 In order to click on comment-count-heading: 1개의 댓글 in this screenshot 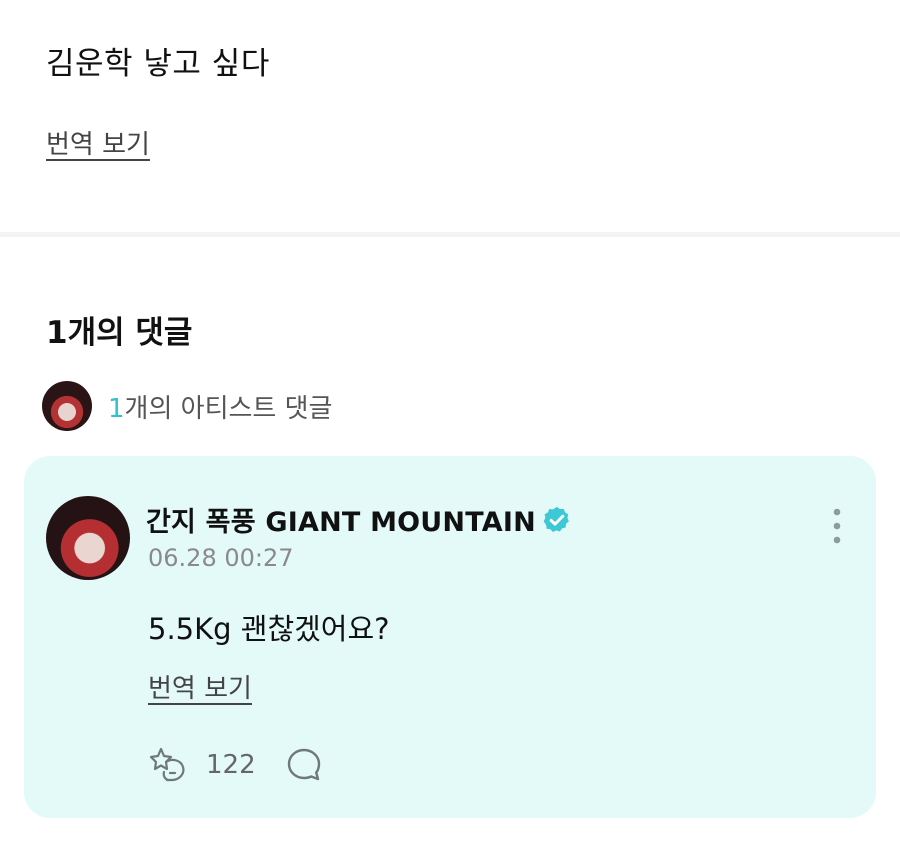, I will do `click(119, 333)`.